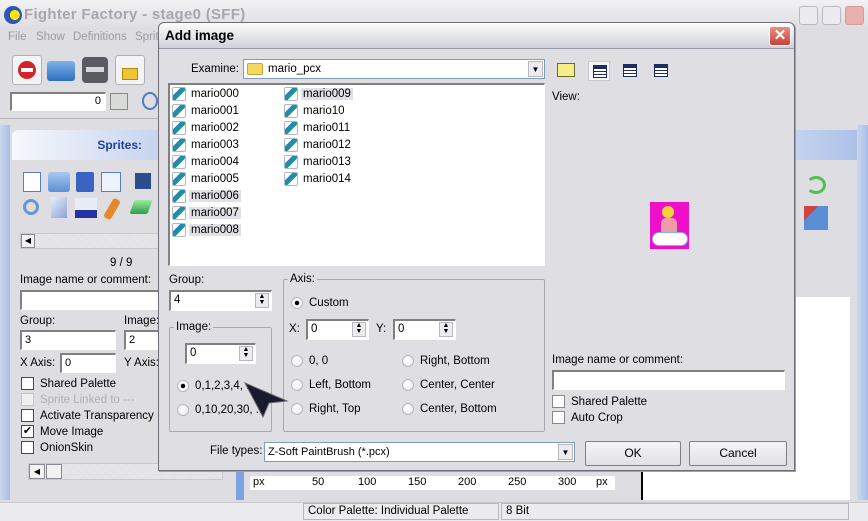  What do you see at coordinates (100, 37) in the screenshot?
I see `menu-definitions: Definitions` at bounding box center [100, 37].